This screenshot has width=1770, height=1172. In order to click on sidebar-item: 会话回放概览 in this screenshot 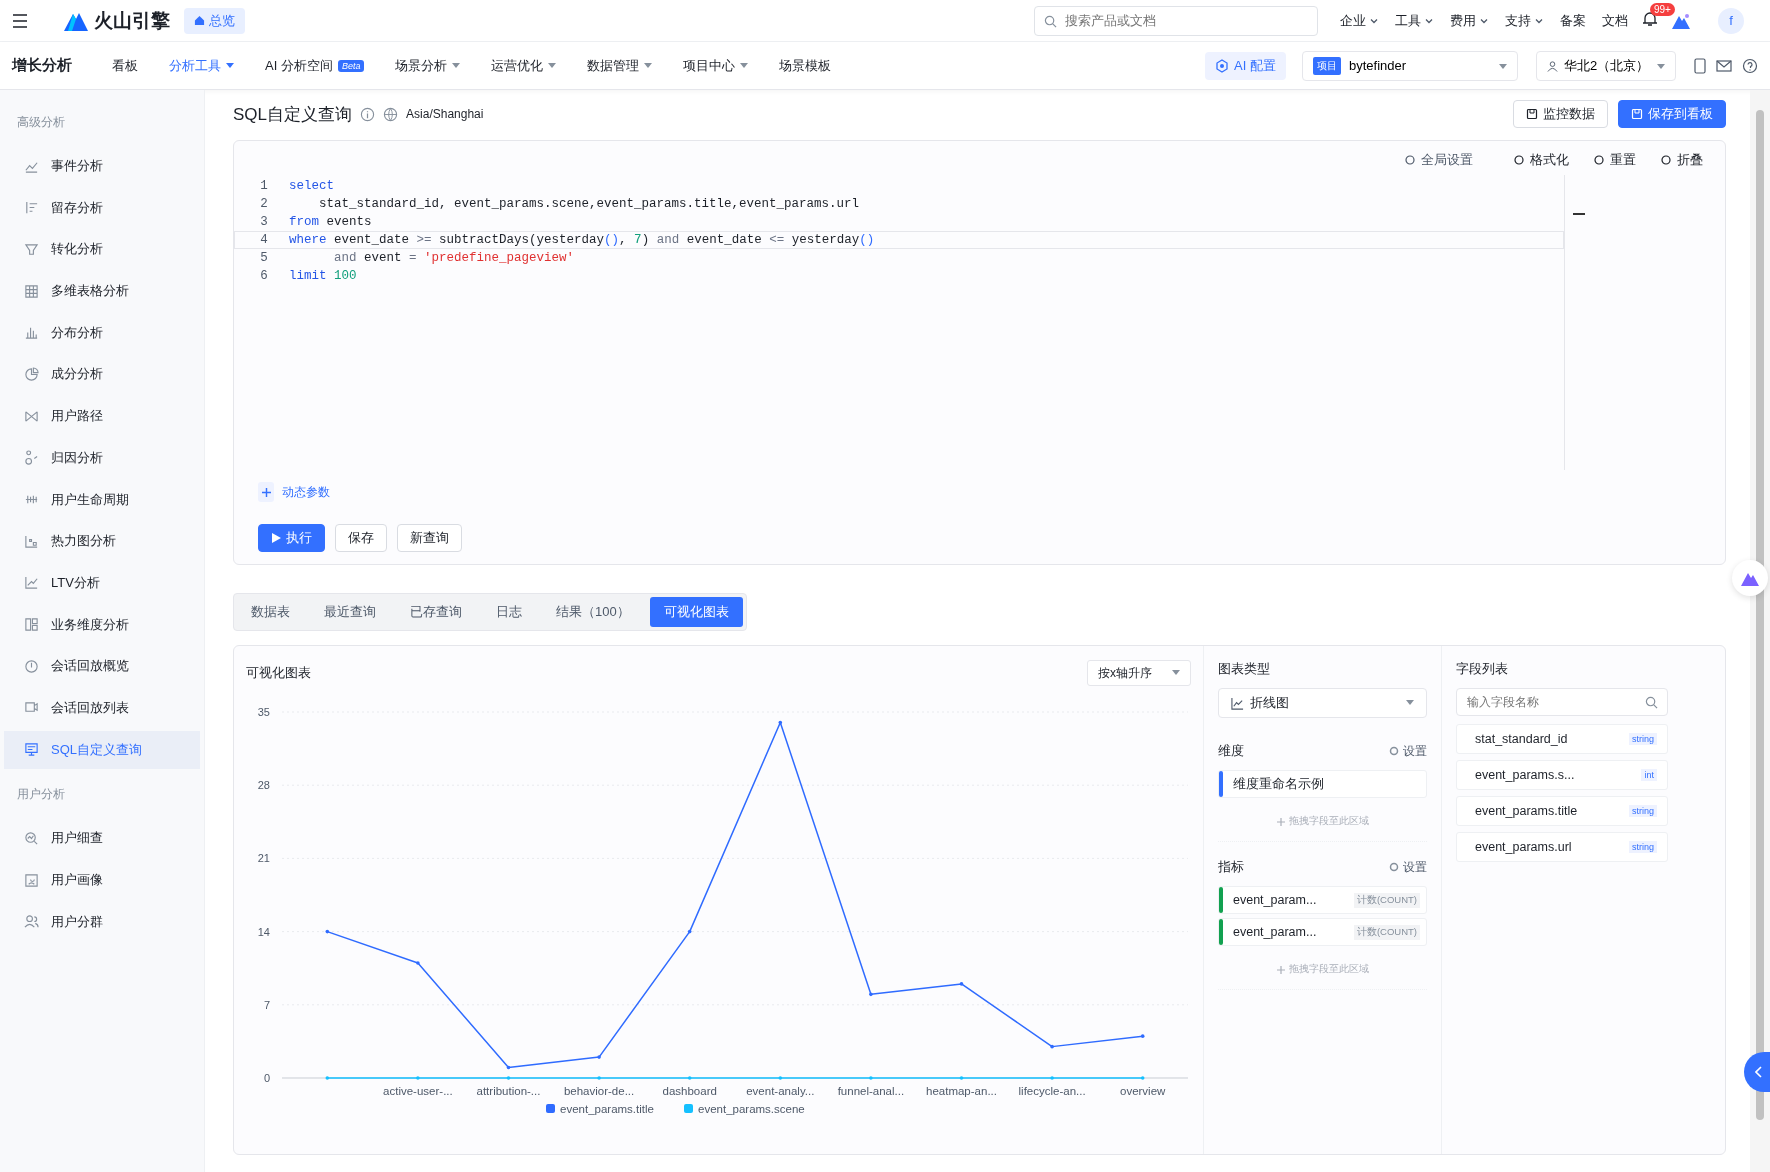, I will do `click(102, 666)`.